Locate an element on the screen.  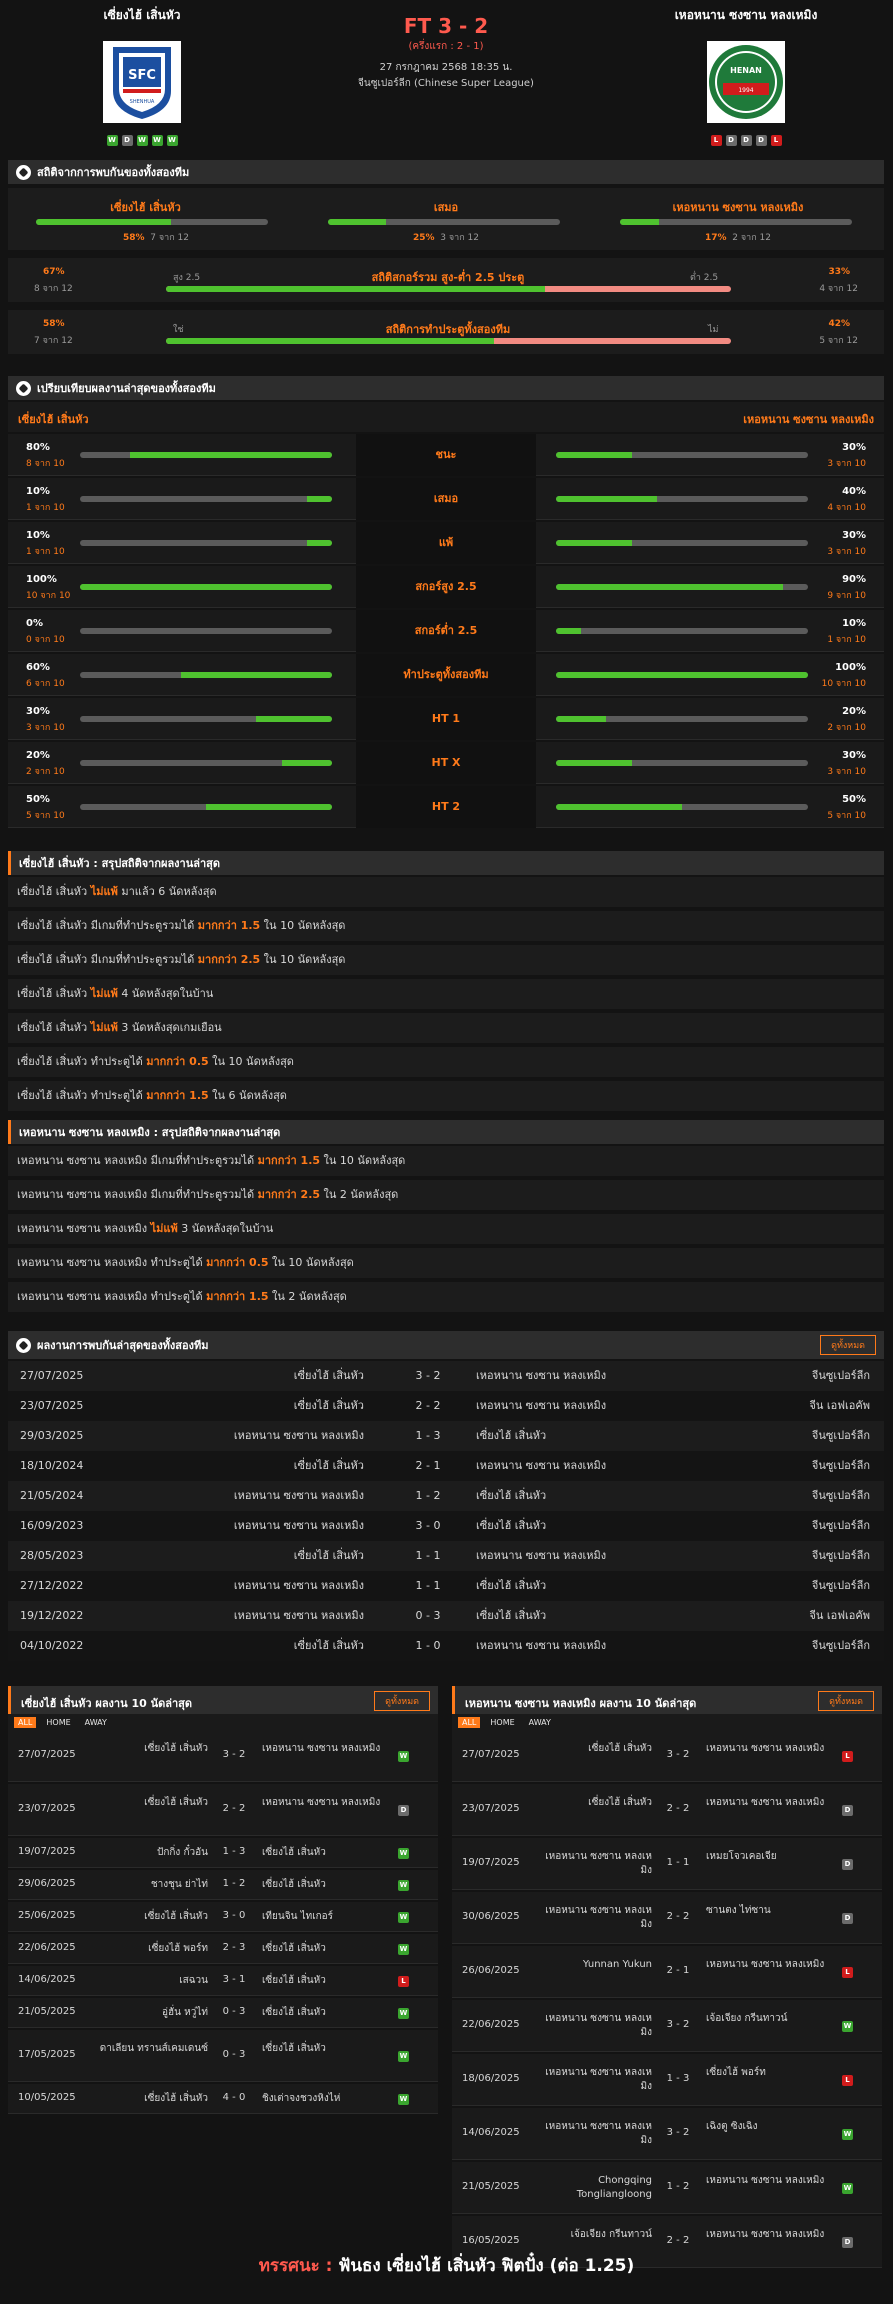
away-team: ซานตง ไท่ซาน is located at coordinates (766, 1911).